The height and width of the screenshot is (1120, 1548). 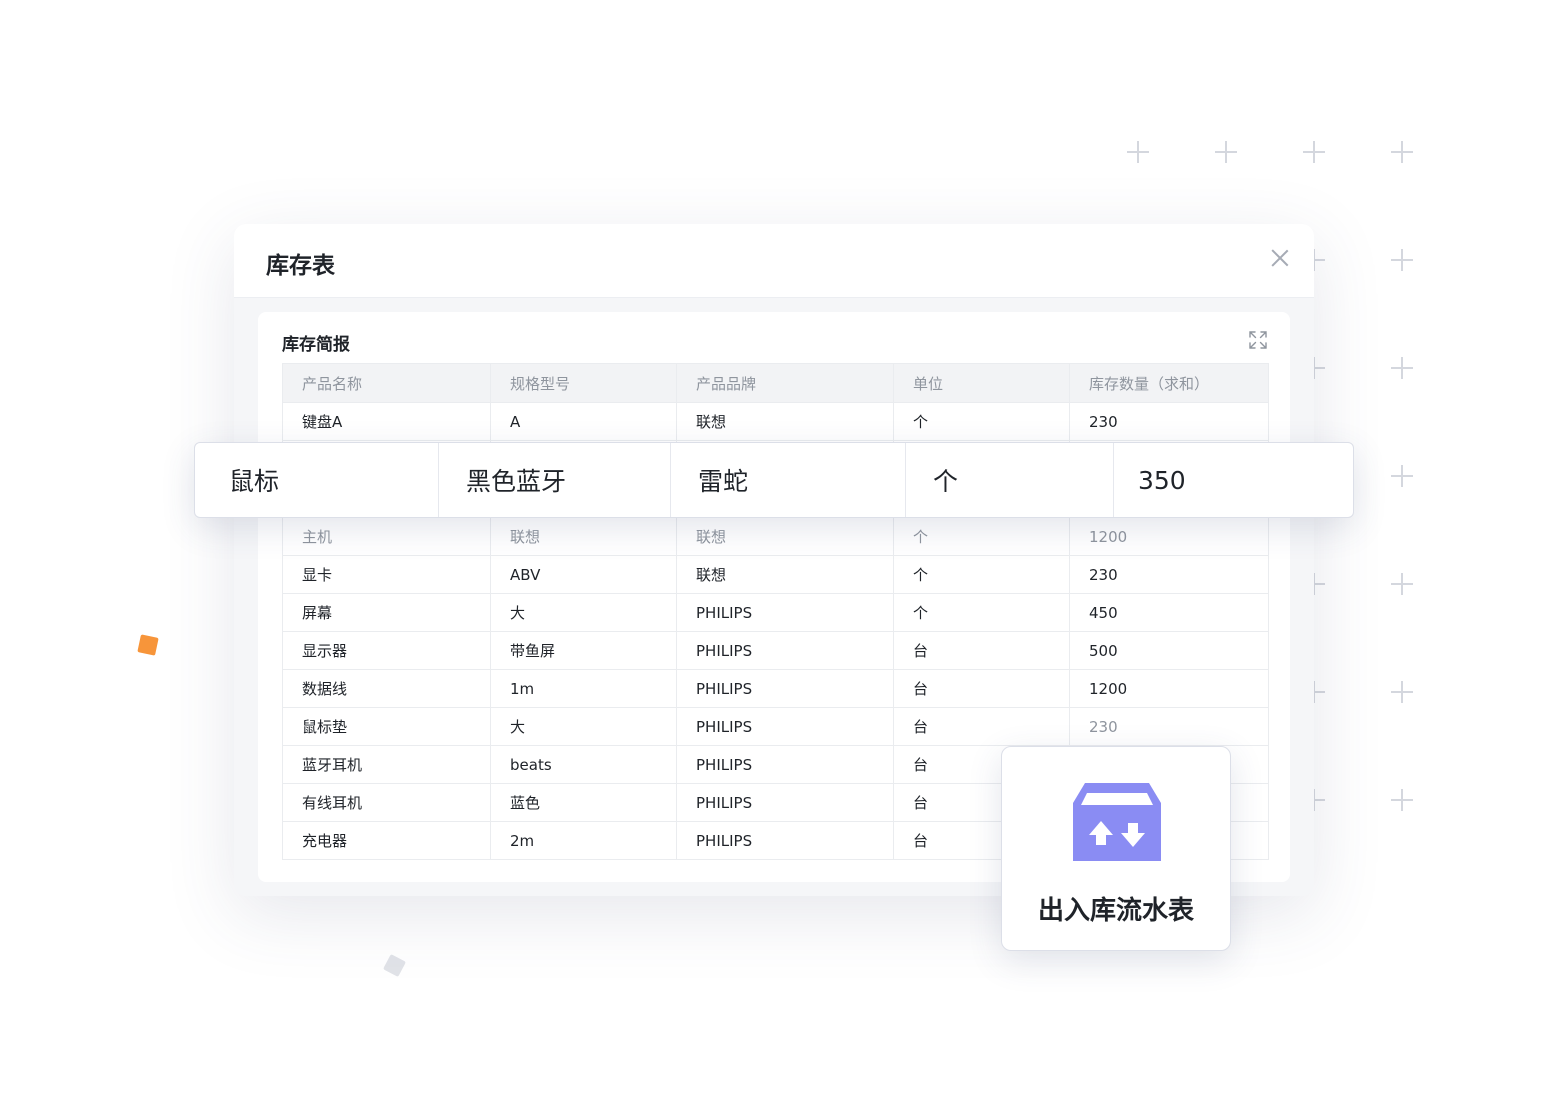 I want to click on table-row: 屏幕 大 PHILIPS 个 450, so click(x=775, y=612).